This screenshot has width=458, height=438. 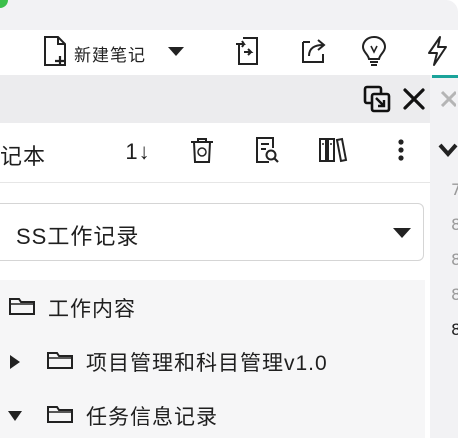 I want to click on library-icon, so click(x=333, y=152).